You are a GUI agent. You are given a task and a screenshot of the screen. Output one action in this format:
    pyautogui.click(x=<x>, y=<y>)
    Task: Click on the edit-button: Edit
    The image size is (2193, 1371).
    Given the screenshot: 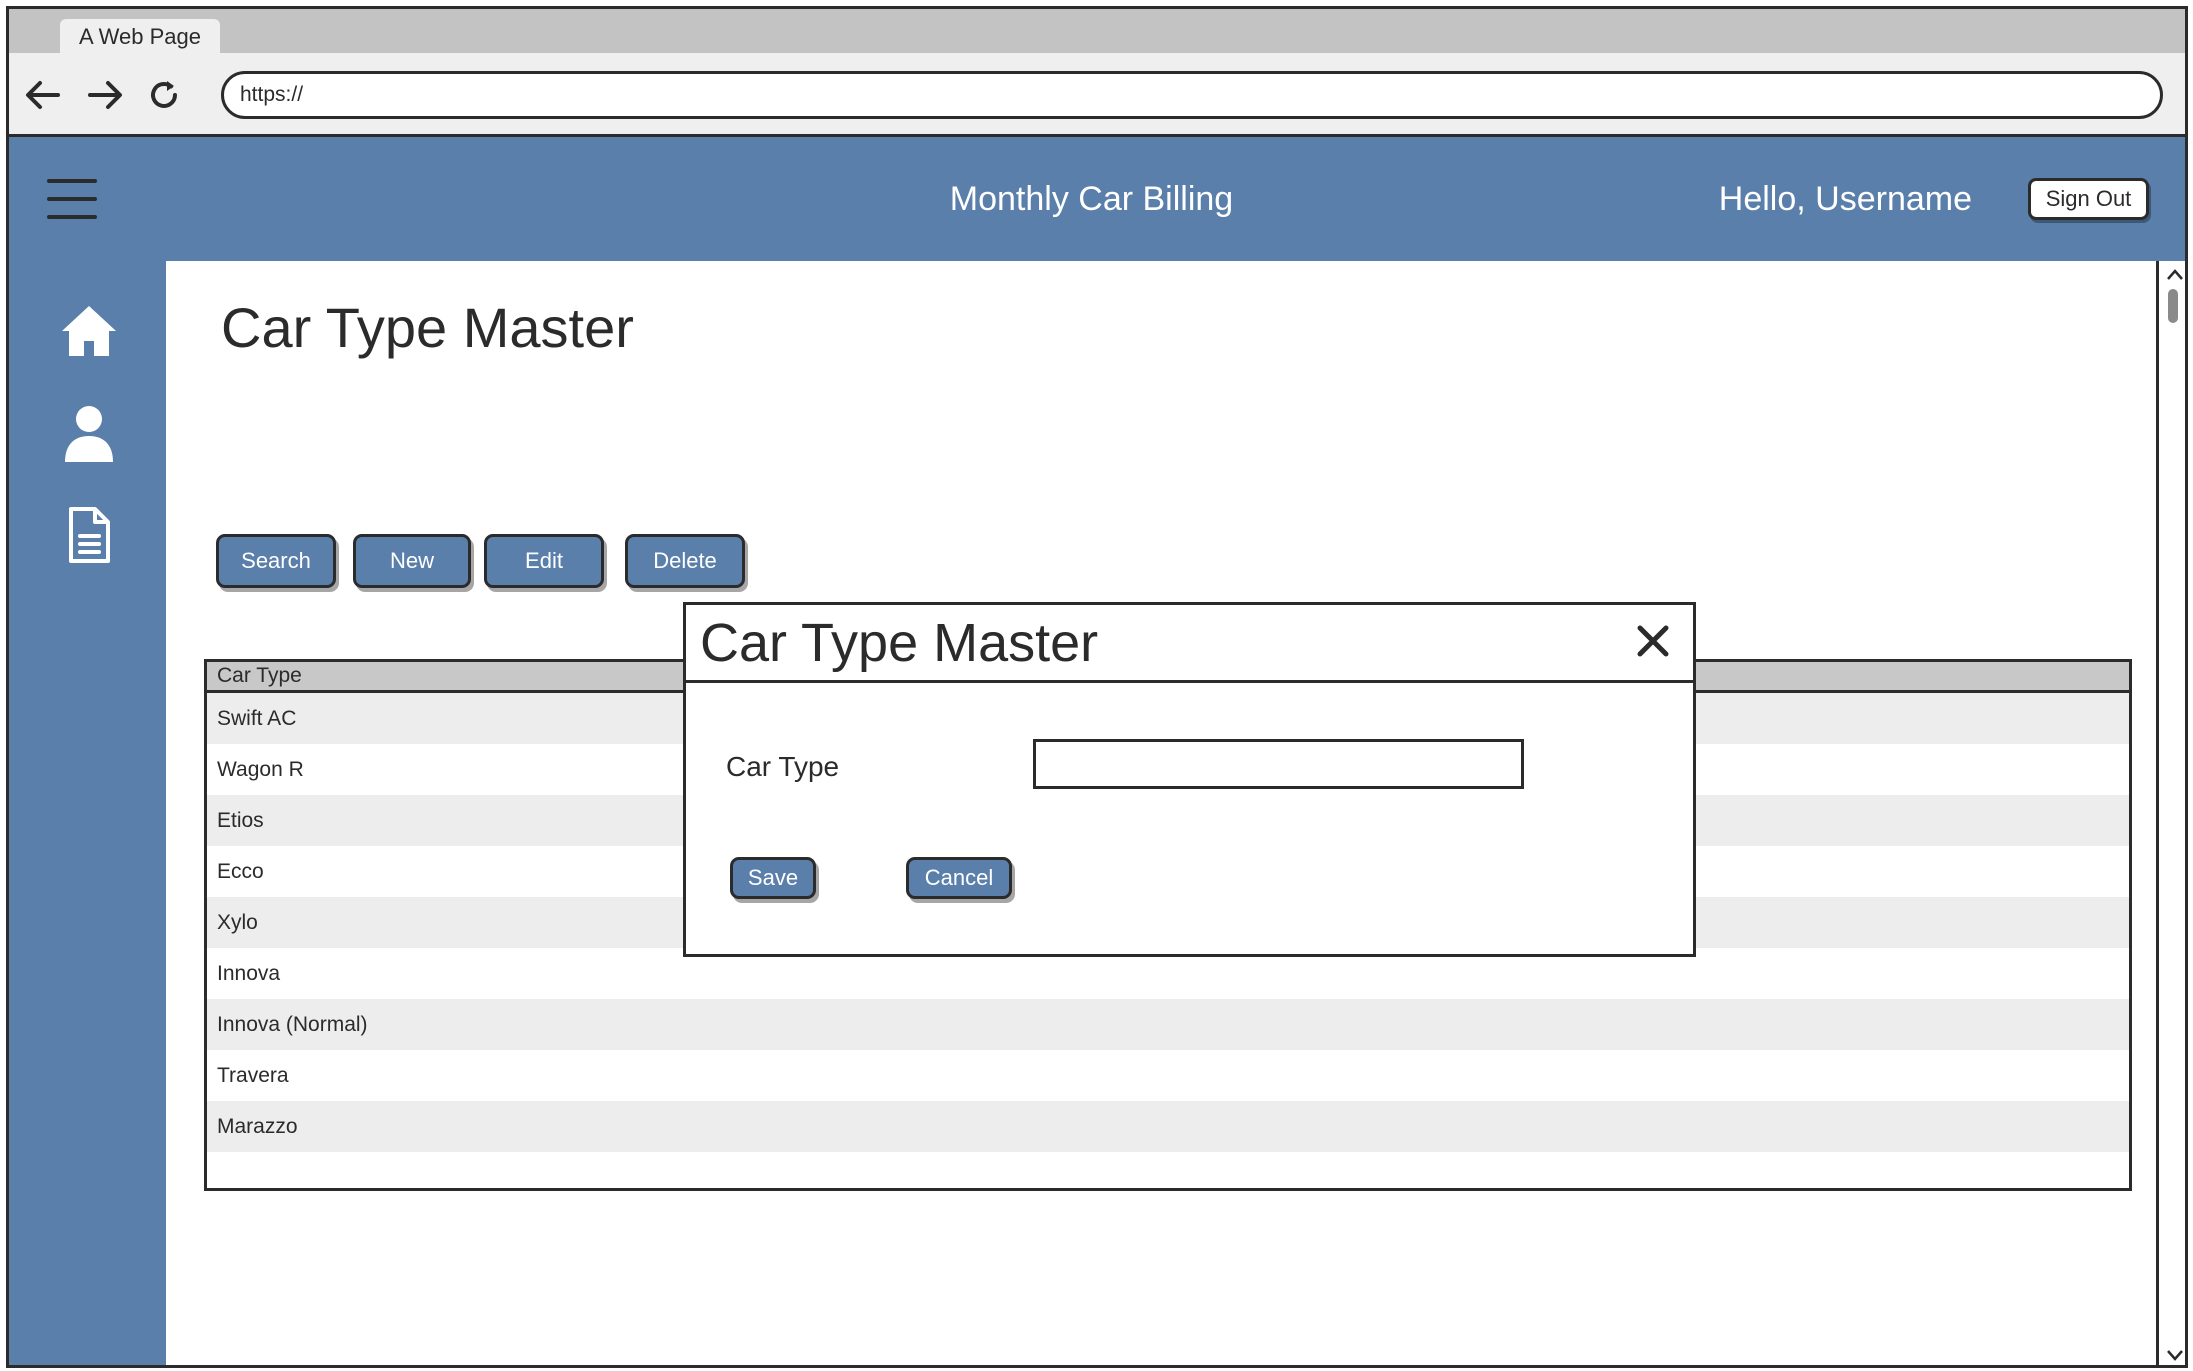 What is the action you would take?
    pyautogui.click(x=544, y=561)
    